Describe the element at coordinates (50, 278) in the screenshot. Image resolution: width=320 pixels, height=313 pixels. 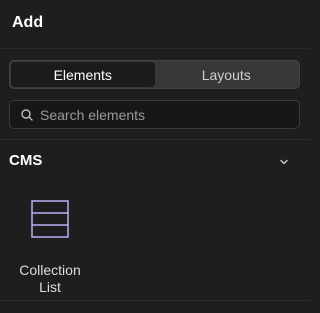
I see `element-label: Collection List` at that location.